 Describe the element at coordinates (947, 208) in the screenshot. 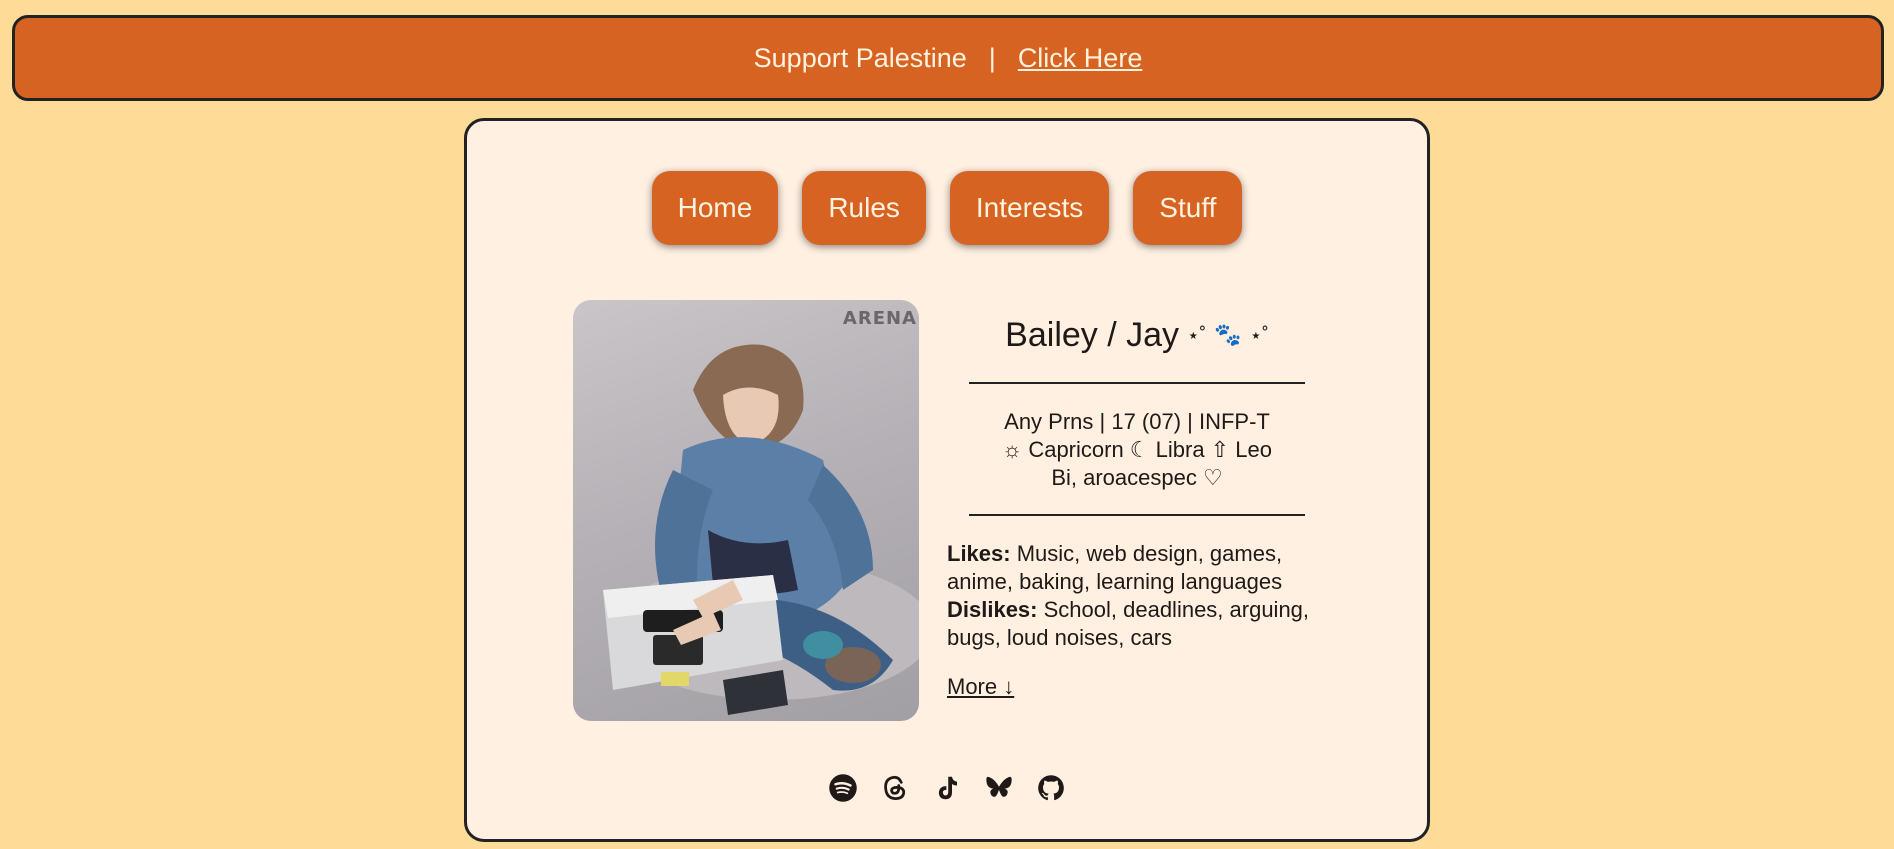

I see `nav-bar: Home Rules Interests Stuff` at that location.